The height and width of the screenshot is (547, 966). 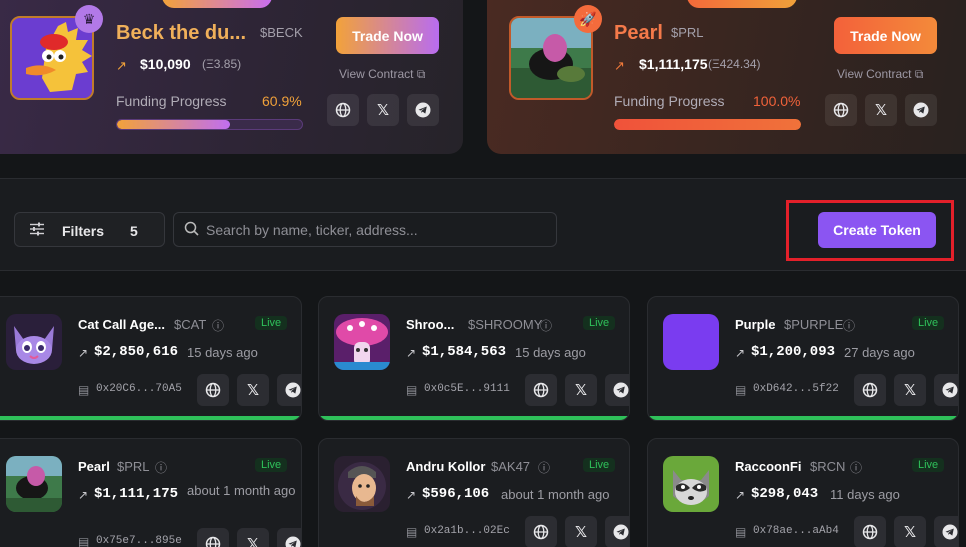 What do you see at coordinates (190, 324) in the screenshot?
I see `token-ticker: $CAT` at bounding box center [190, 324].